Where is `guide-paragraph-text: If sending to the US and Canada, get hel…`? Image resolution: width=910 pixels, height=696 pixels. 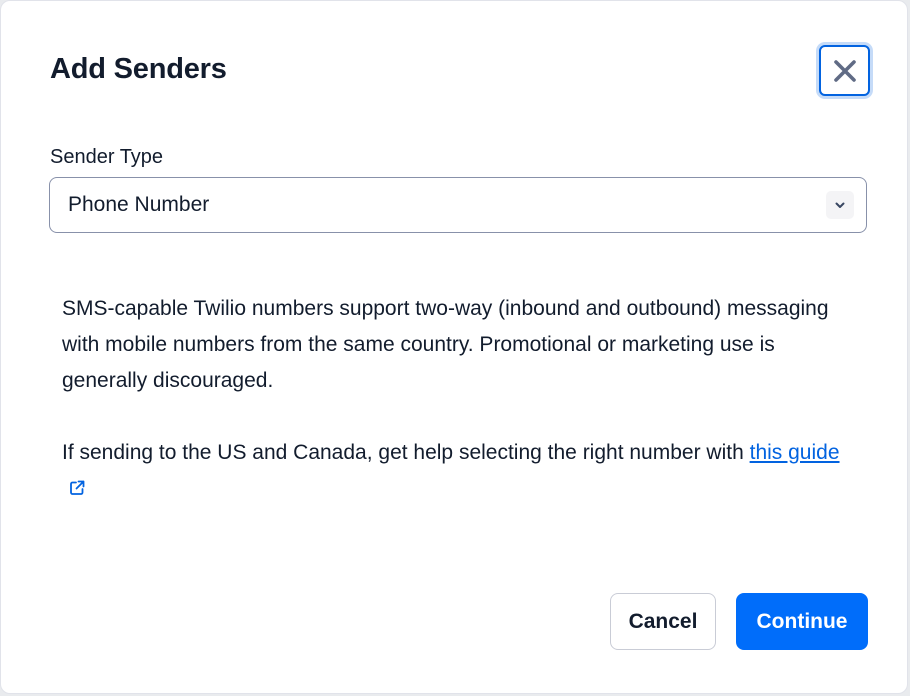
guide-paragraph-text: If sending to the US and Canada, get hel… is located at coordinates (406, 452).